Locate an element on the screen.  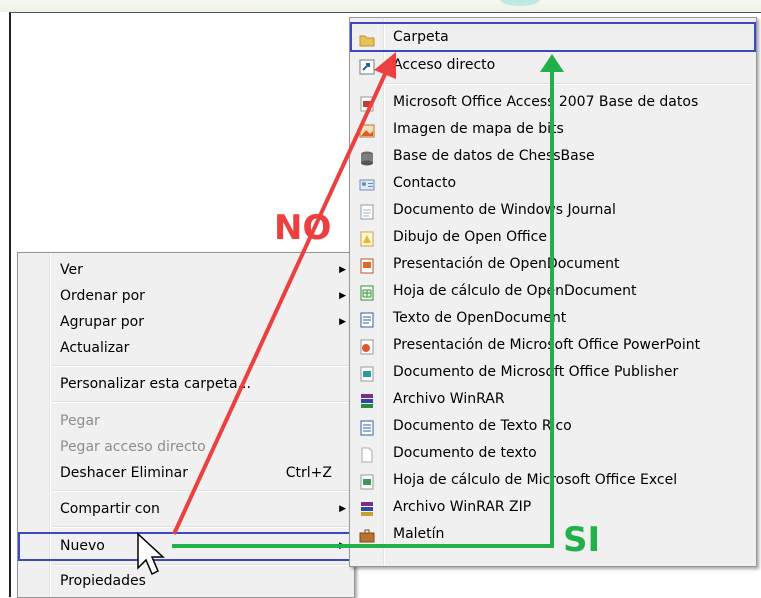
annotation-no: NO is located at coordinates (303, 228).